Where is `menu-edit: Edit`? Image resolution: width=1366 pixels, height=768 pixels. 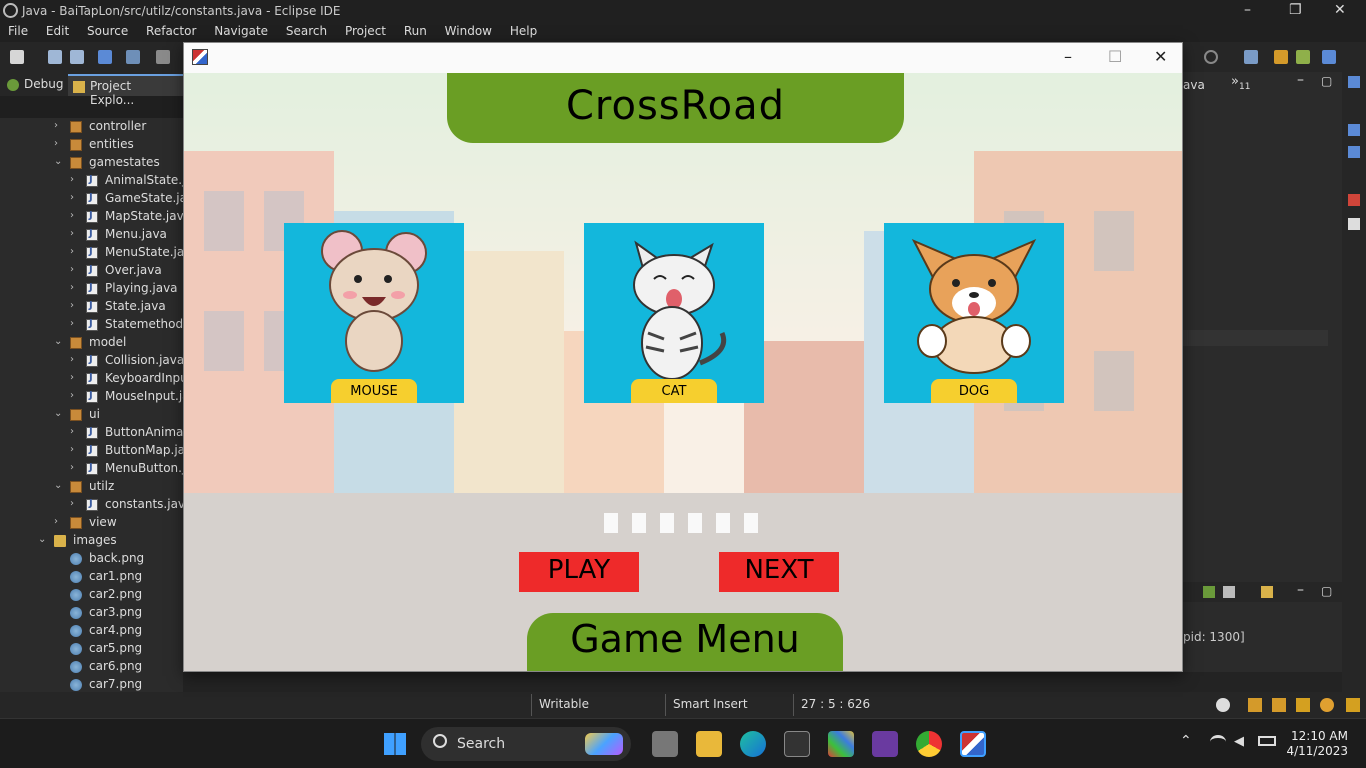 menu-edit: Edit is located at coordinates (57, 30).